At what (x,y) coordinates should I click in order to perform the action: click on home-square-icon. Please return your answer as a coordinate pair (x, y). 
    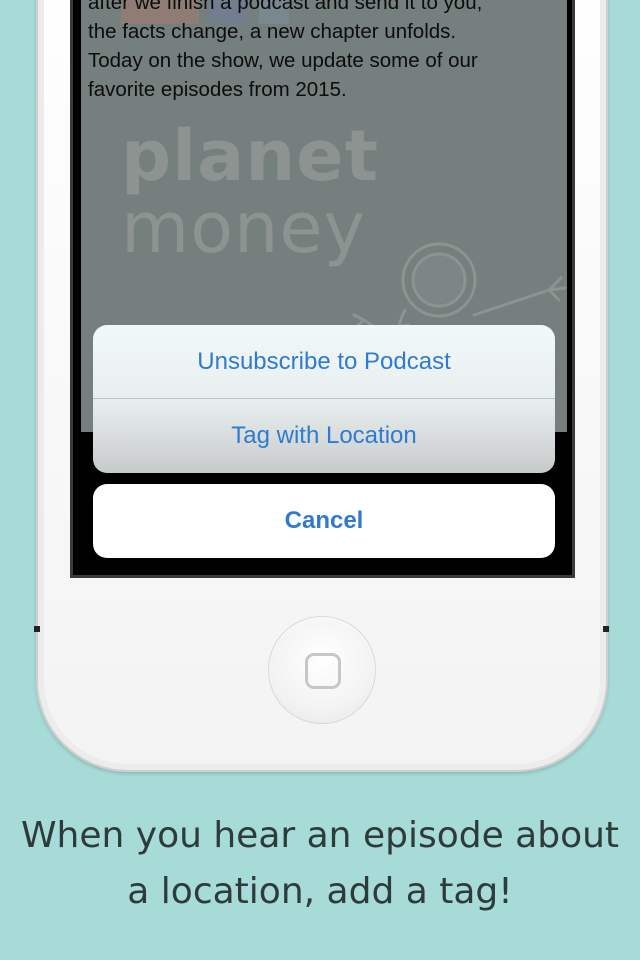
    Looking at the image, I should click on (323, 671).